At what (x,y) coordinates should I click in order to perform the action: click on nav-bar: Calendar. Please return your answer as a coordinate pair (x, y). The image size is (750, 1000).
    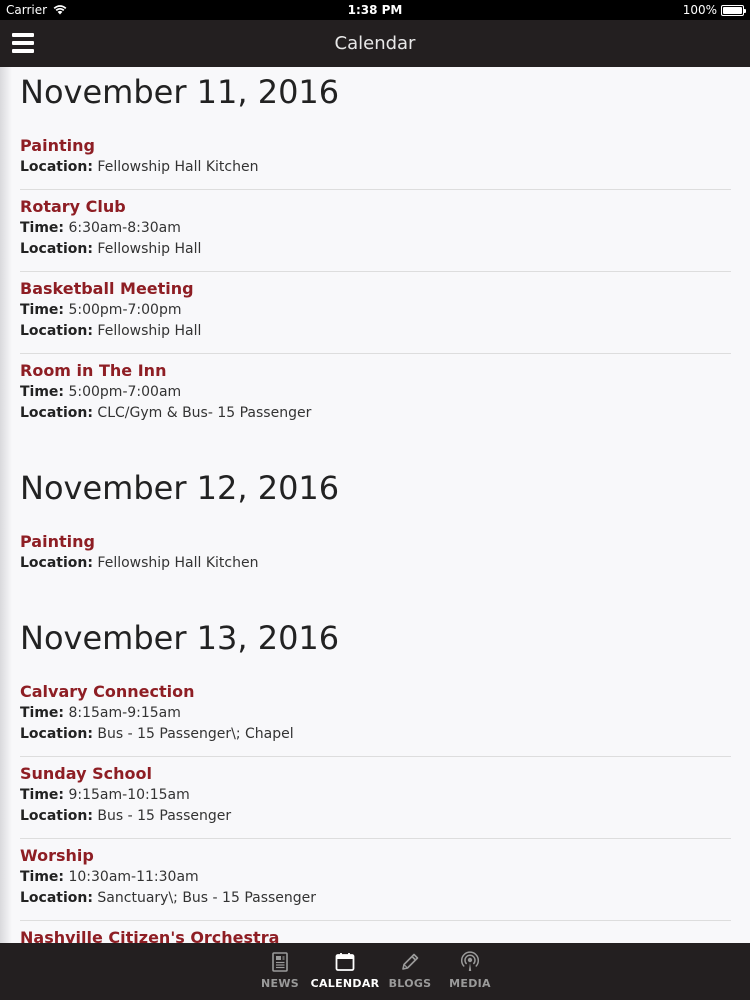
    Looking at the image, I should click on (375, 43).